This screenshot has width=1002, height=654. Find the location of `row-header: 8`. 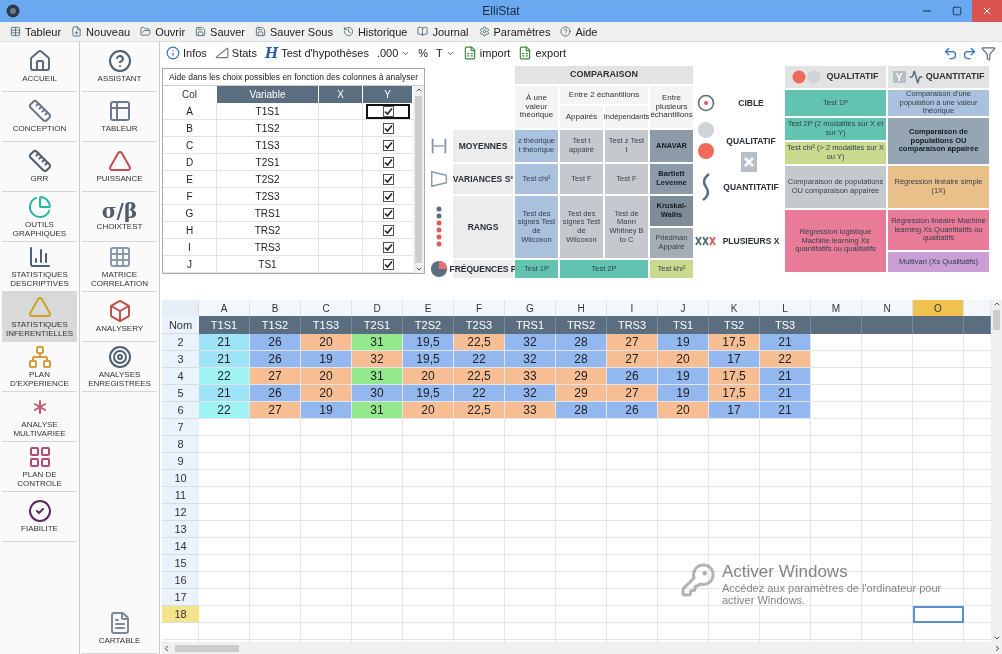

row-header: 8 is located at coordinates (180, 444).